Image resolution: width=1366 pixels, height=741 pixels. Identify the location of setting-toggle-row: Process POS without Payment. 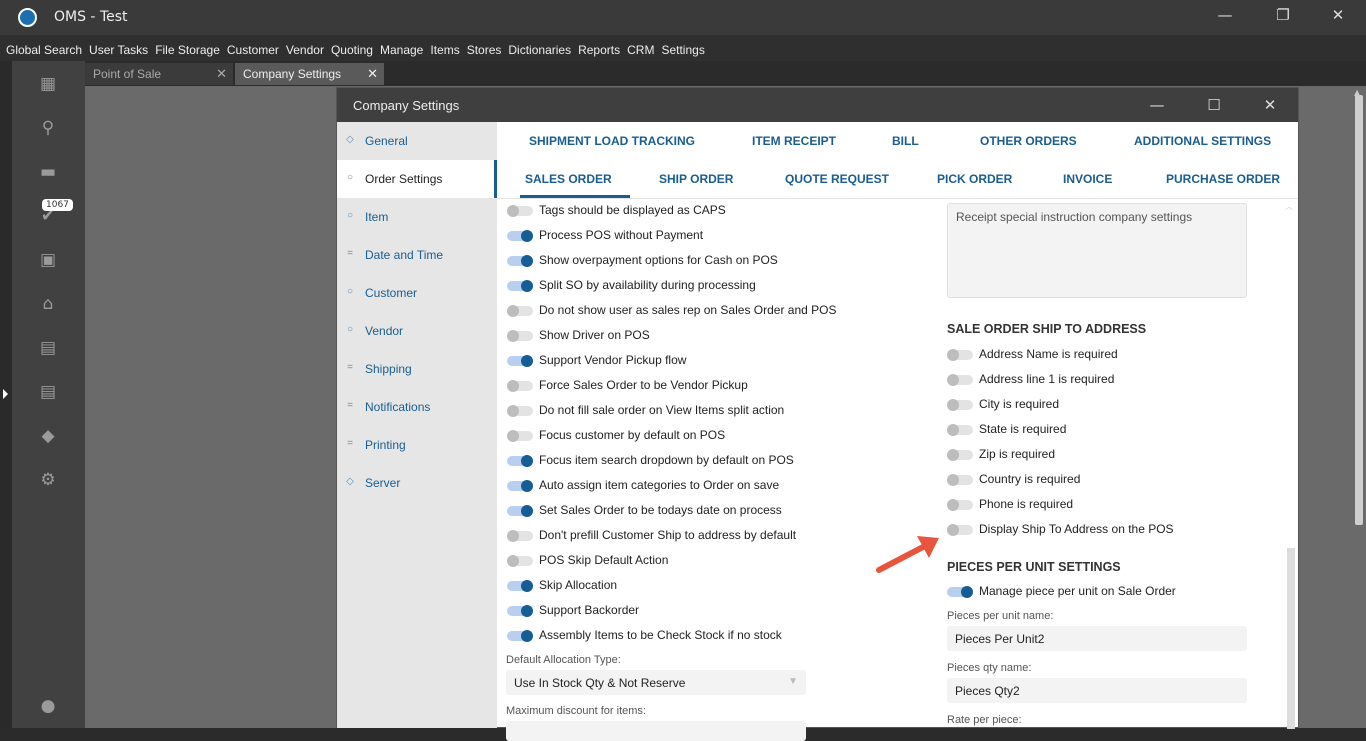
(707, 236).